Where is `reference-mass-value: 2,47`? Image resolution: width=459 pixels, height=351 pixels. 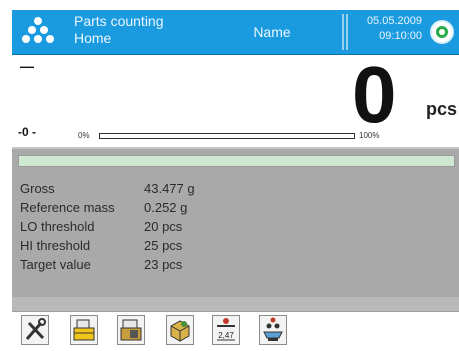 reference-mass-value: 2,47 is located at coordinates (226, 335).